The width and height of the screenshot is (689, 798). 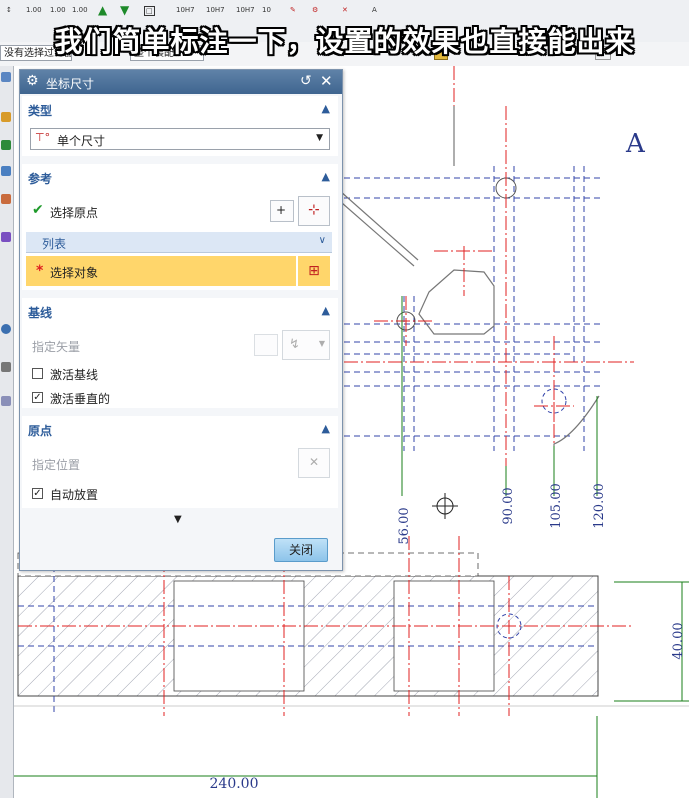 What do you see at coordinates (74, 212) in the screenshot?
I see `select-origin-label: 选择原点` at bounding box center [74, 212].